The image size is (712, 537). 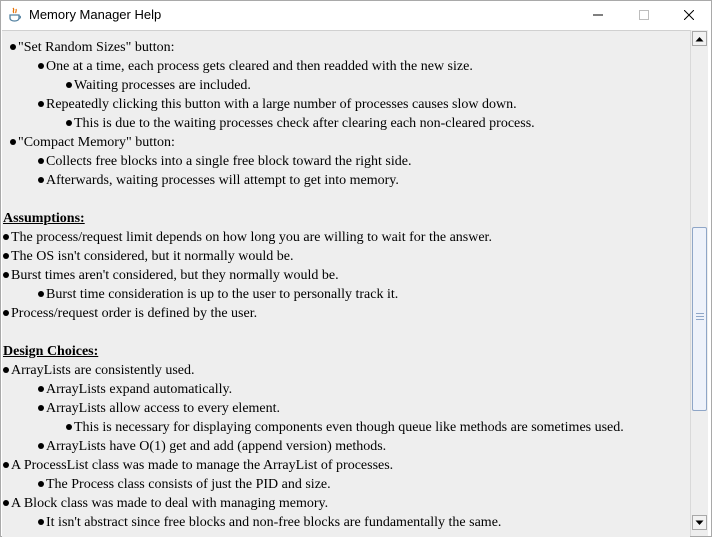 I want to click on minimize-icon, so click(x=598, y=15).